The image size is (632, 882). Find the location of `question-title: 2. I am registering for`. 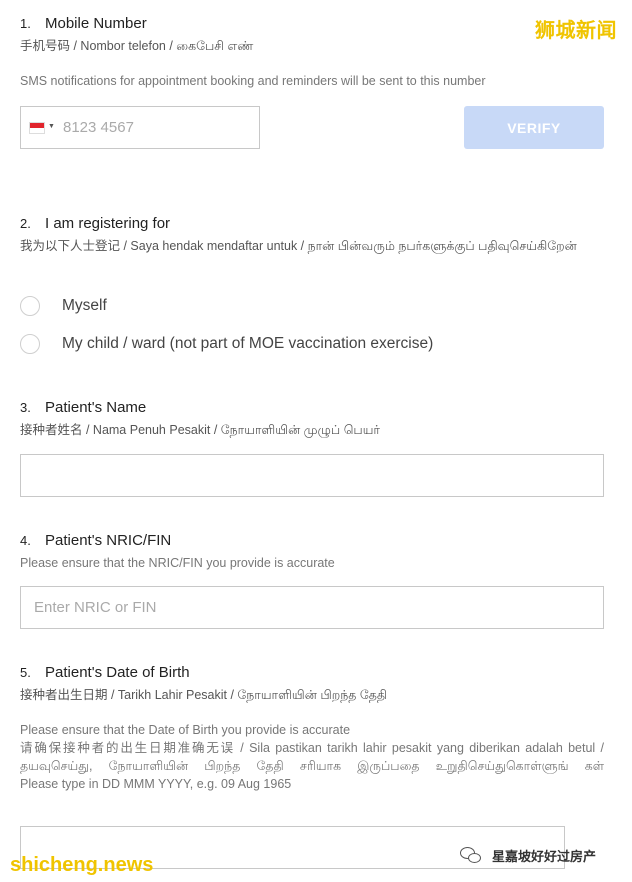

question-title: 2. I am registering for is located at coordinates (312, 223).